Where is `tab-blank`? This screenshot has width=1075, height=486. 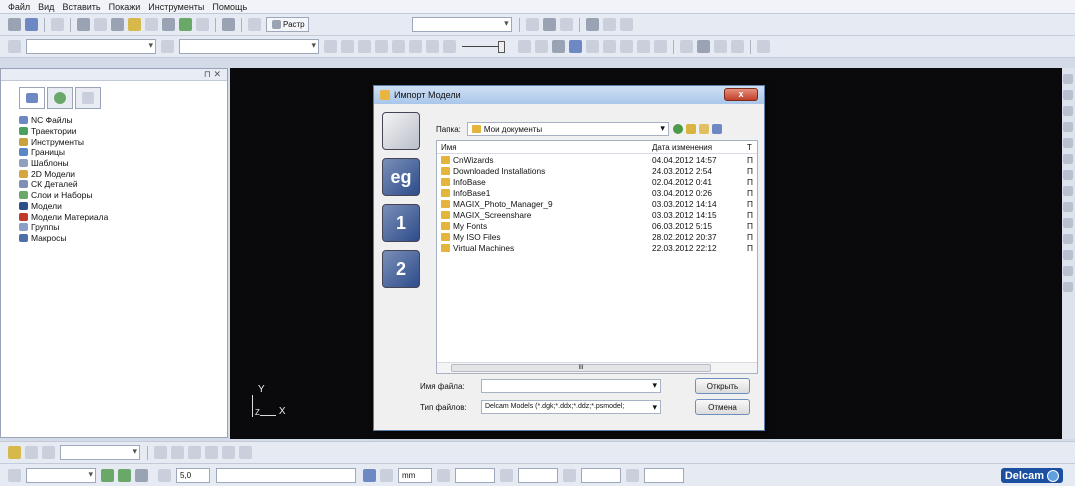 tab-blank is located at coordinates (88, 98).